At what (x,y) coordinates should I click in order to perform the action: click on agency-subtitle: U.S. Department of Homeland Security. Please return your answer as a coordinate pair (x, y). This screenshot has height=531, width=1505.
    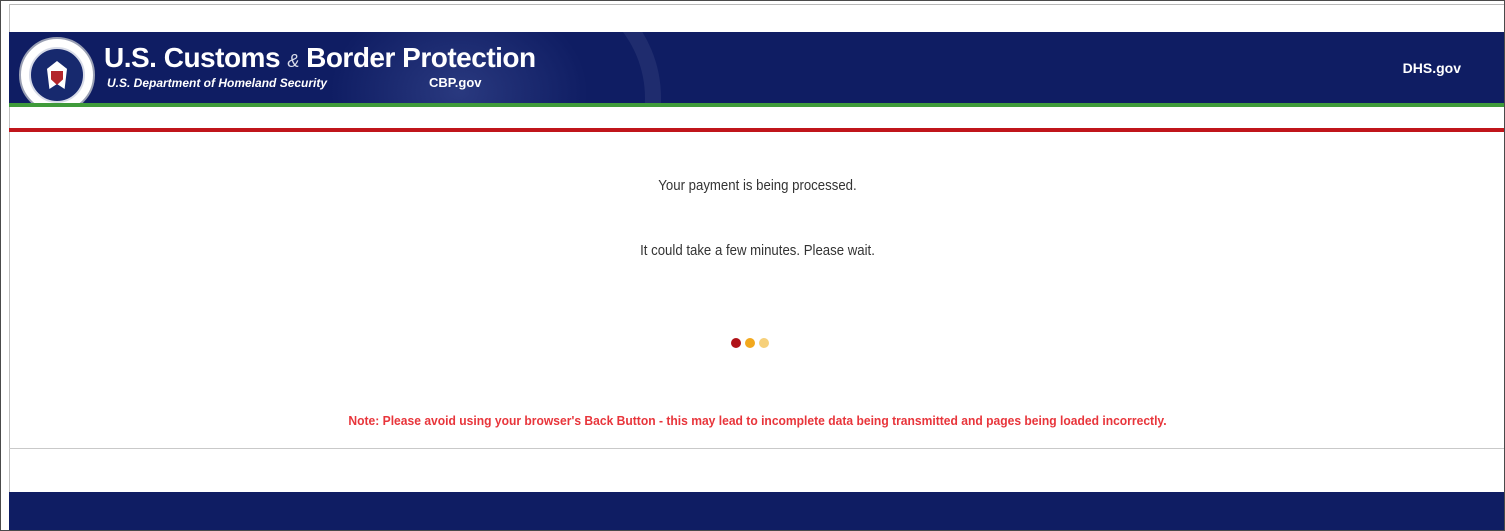
    Looking at the image, I should click on (217, 83).